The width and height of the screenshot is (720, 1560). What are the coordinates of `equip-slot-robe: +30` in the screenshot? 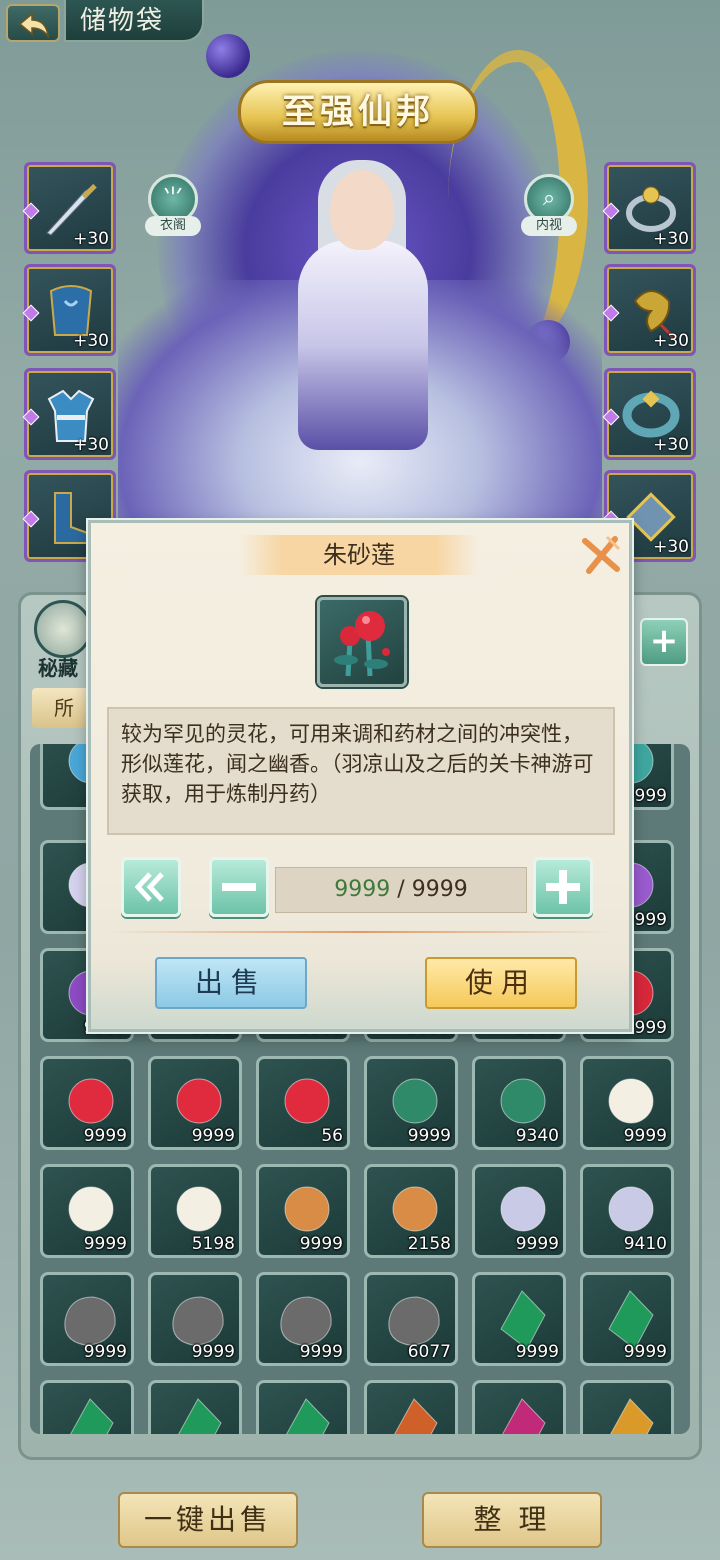 It's located at (69, 414).